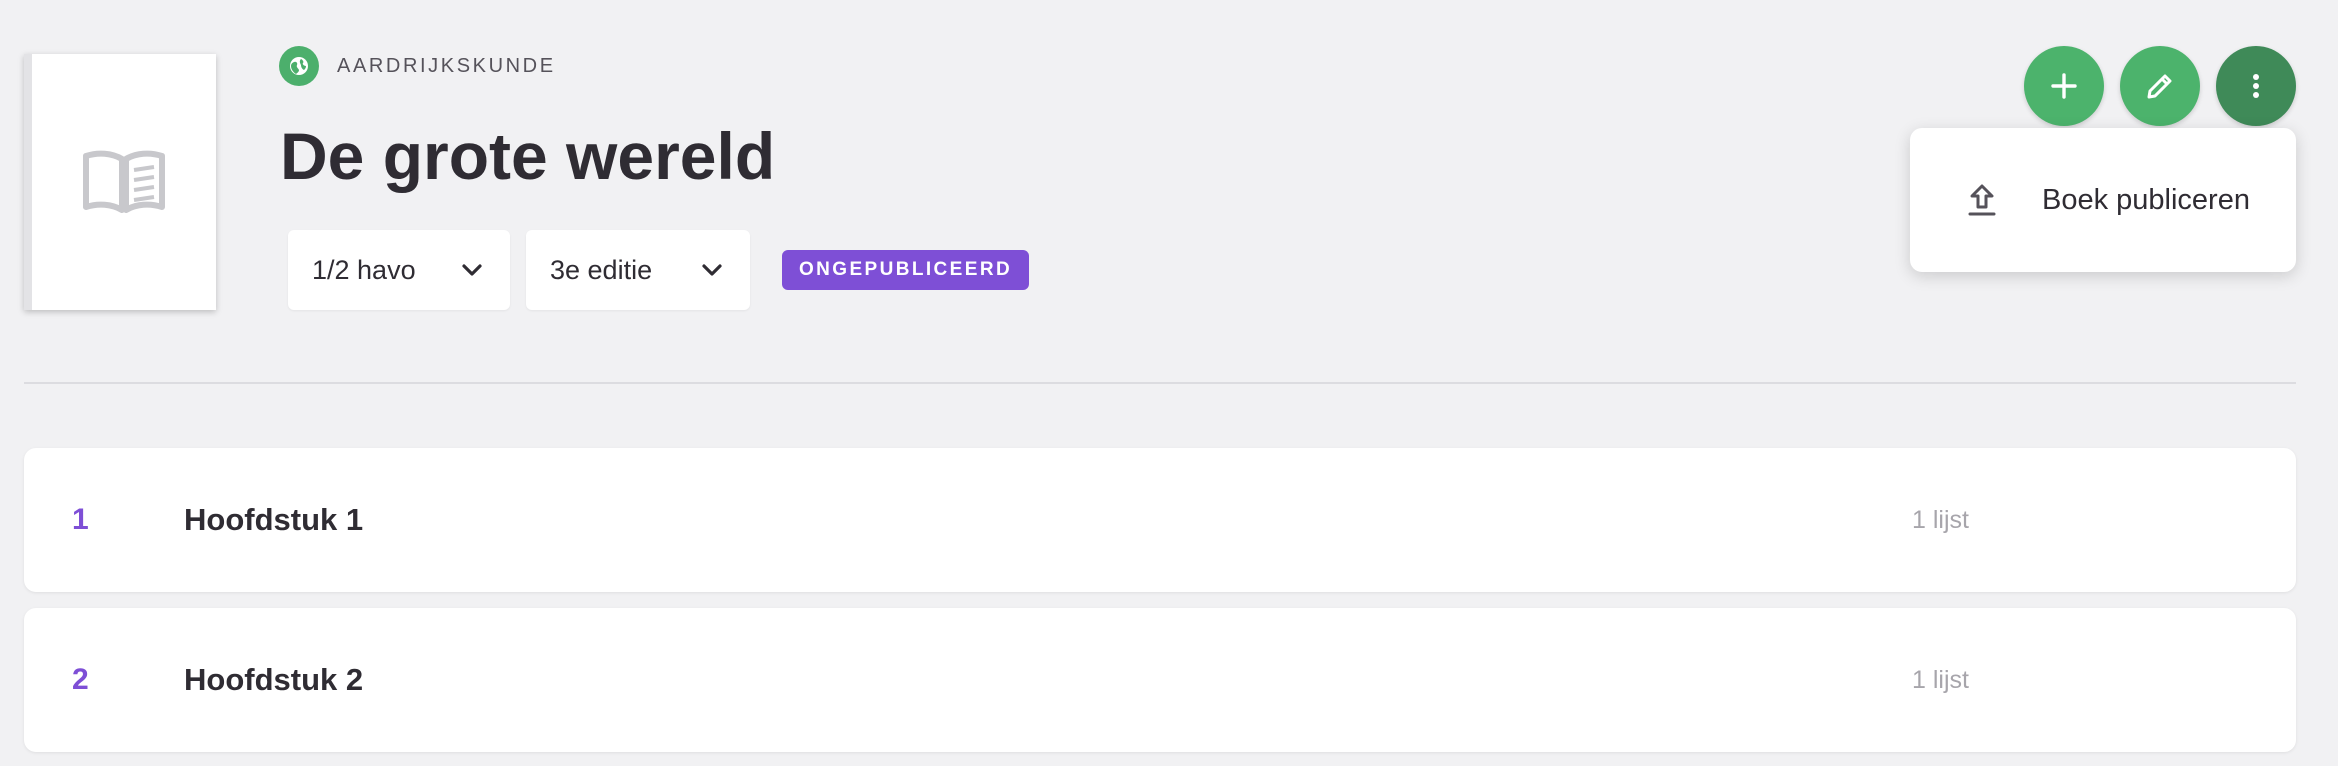  Describe the element at coordinates (528, 156) in the screenshot. I see `page-title: De grote wereld` at that location.